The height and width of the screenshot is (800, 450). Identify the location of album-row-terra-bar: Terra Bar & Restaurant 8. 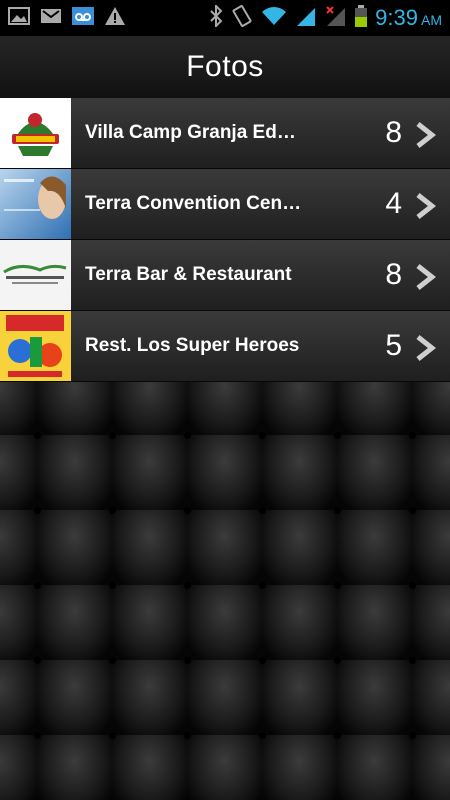
(225, 275).